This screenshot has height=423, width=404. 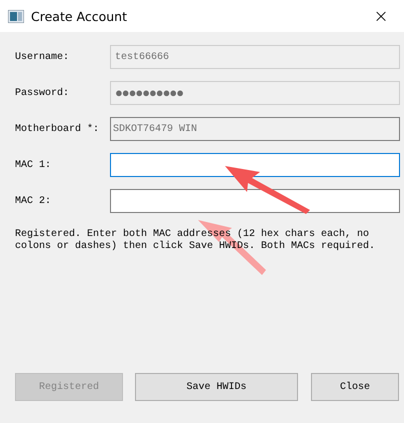 What do you see at coordinates (255, 129) in the screenshot?
I see `input-field: SDKOT76479 WIN` at bounding box center [255, 129].